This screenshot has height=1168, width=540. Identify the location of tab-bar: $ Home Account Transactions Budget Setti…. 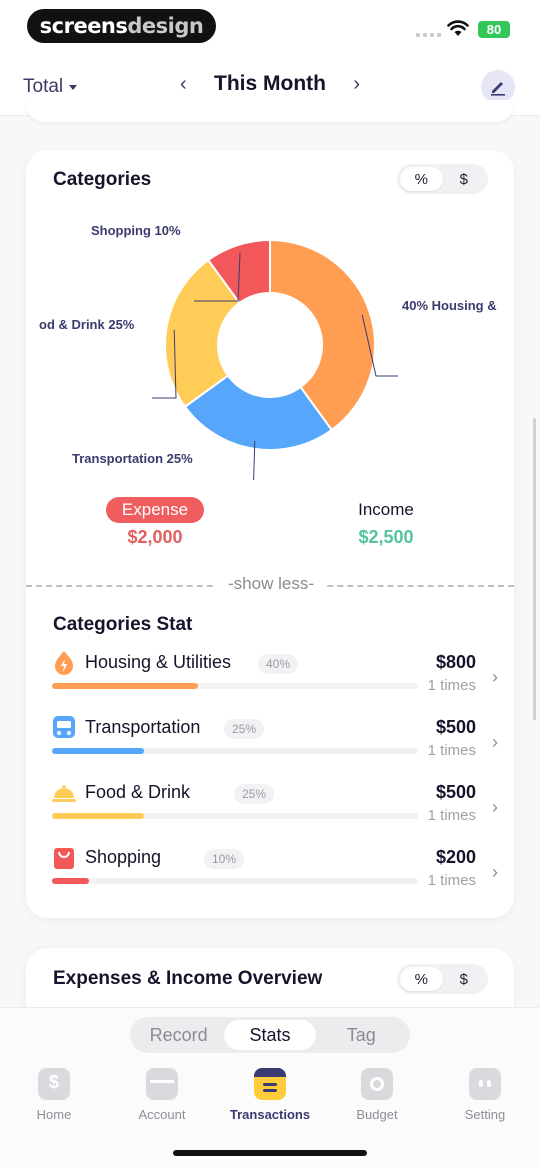
(270, 1098).